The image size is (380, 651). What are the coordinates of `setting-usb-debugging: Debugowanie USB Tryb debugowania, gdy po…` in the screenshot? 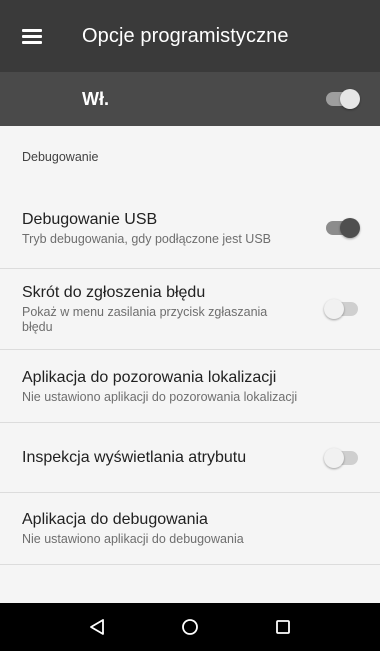 It's located at (190, 228).